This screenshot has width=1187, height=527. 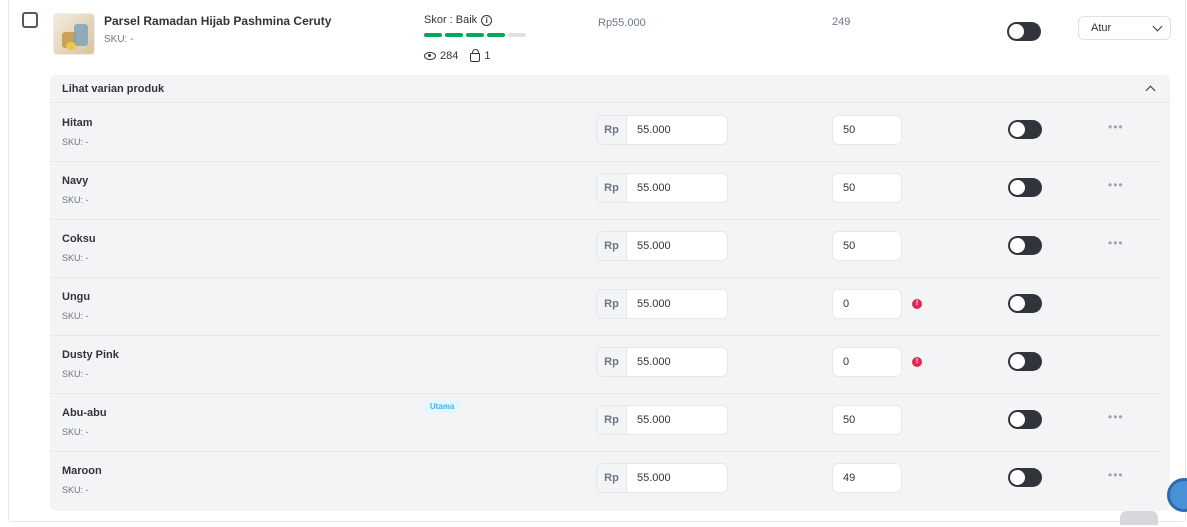 What do you see at coordinates (82, 471) in the screenshot?
I see `variant-name: Maroon` at bounding box center [82, 471].